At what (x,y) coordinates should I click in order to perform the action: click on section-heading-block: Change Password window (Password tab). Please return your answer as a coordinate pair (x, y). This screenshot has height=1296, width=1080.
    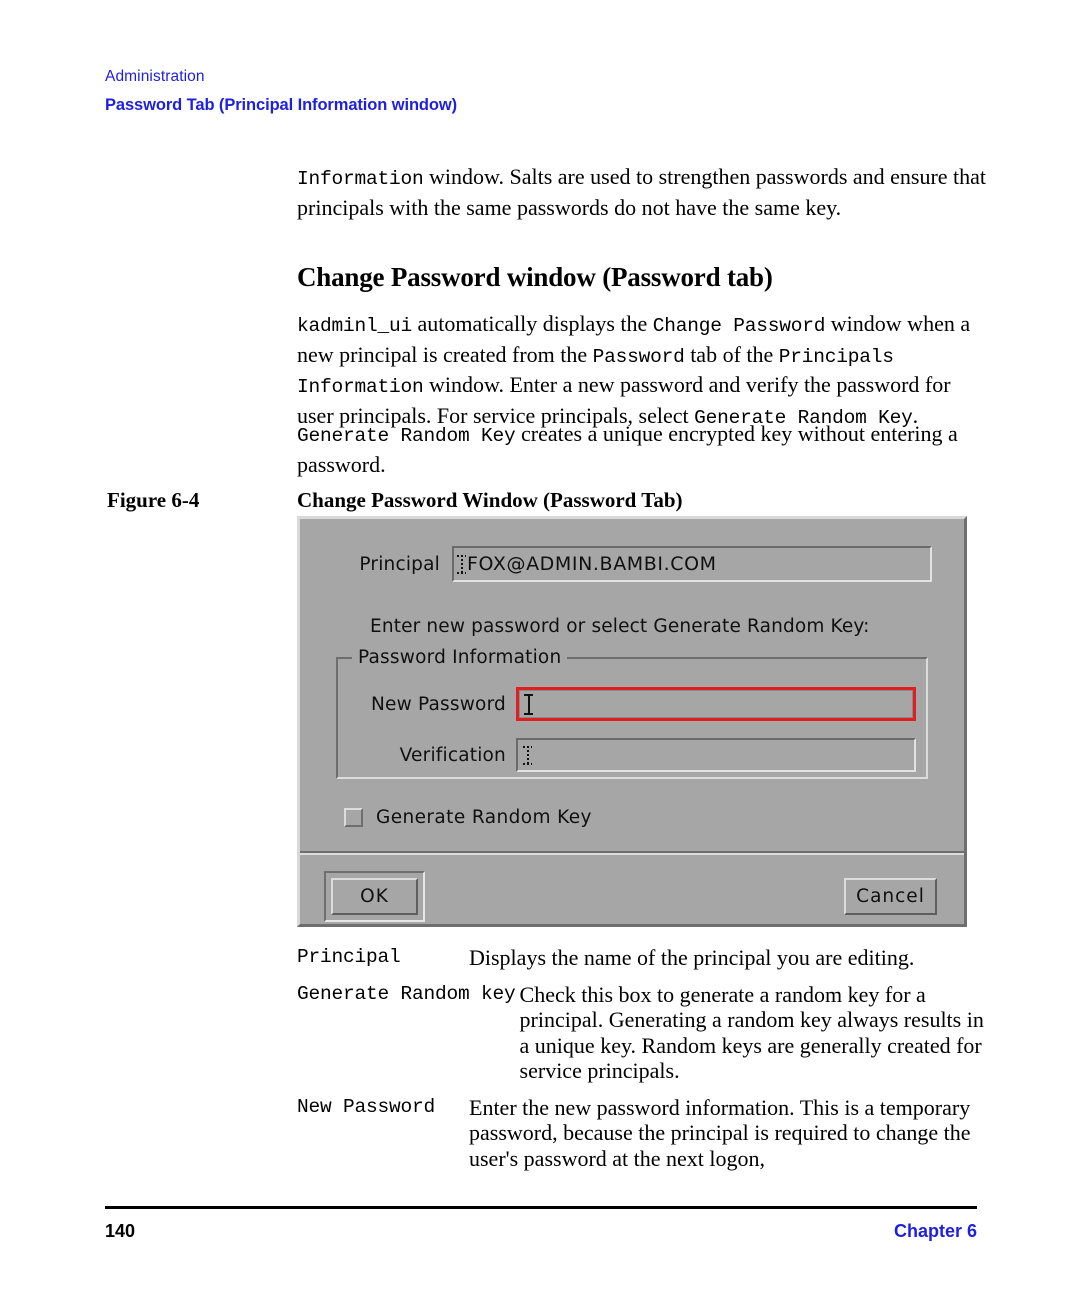
    Looking at the image, I should click on (642, 277).